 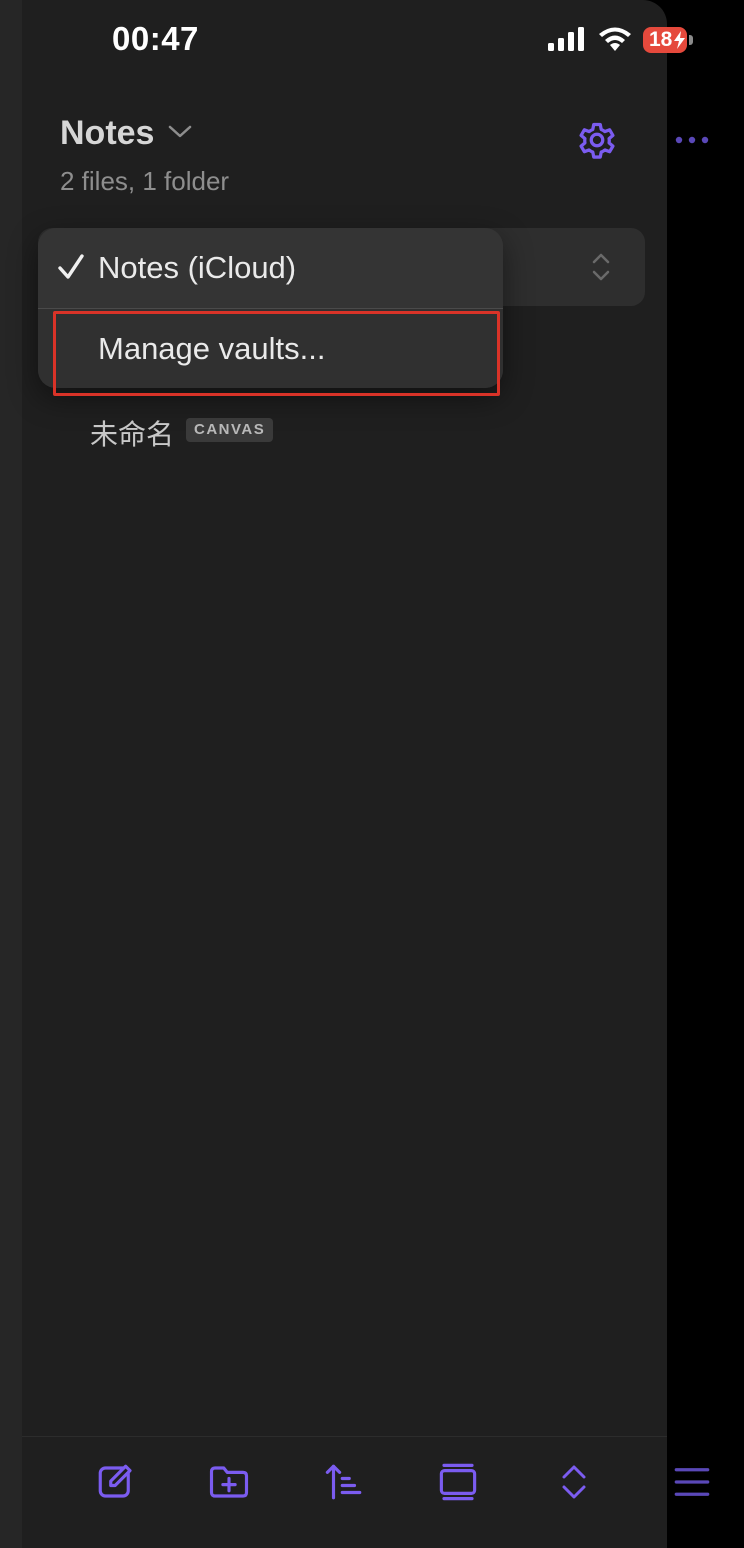 I want to click on battery-charging-icon: 18, so click(x=668, y=40).